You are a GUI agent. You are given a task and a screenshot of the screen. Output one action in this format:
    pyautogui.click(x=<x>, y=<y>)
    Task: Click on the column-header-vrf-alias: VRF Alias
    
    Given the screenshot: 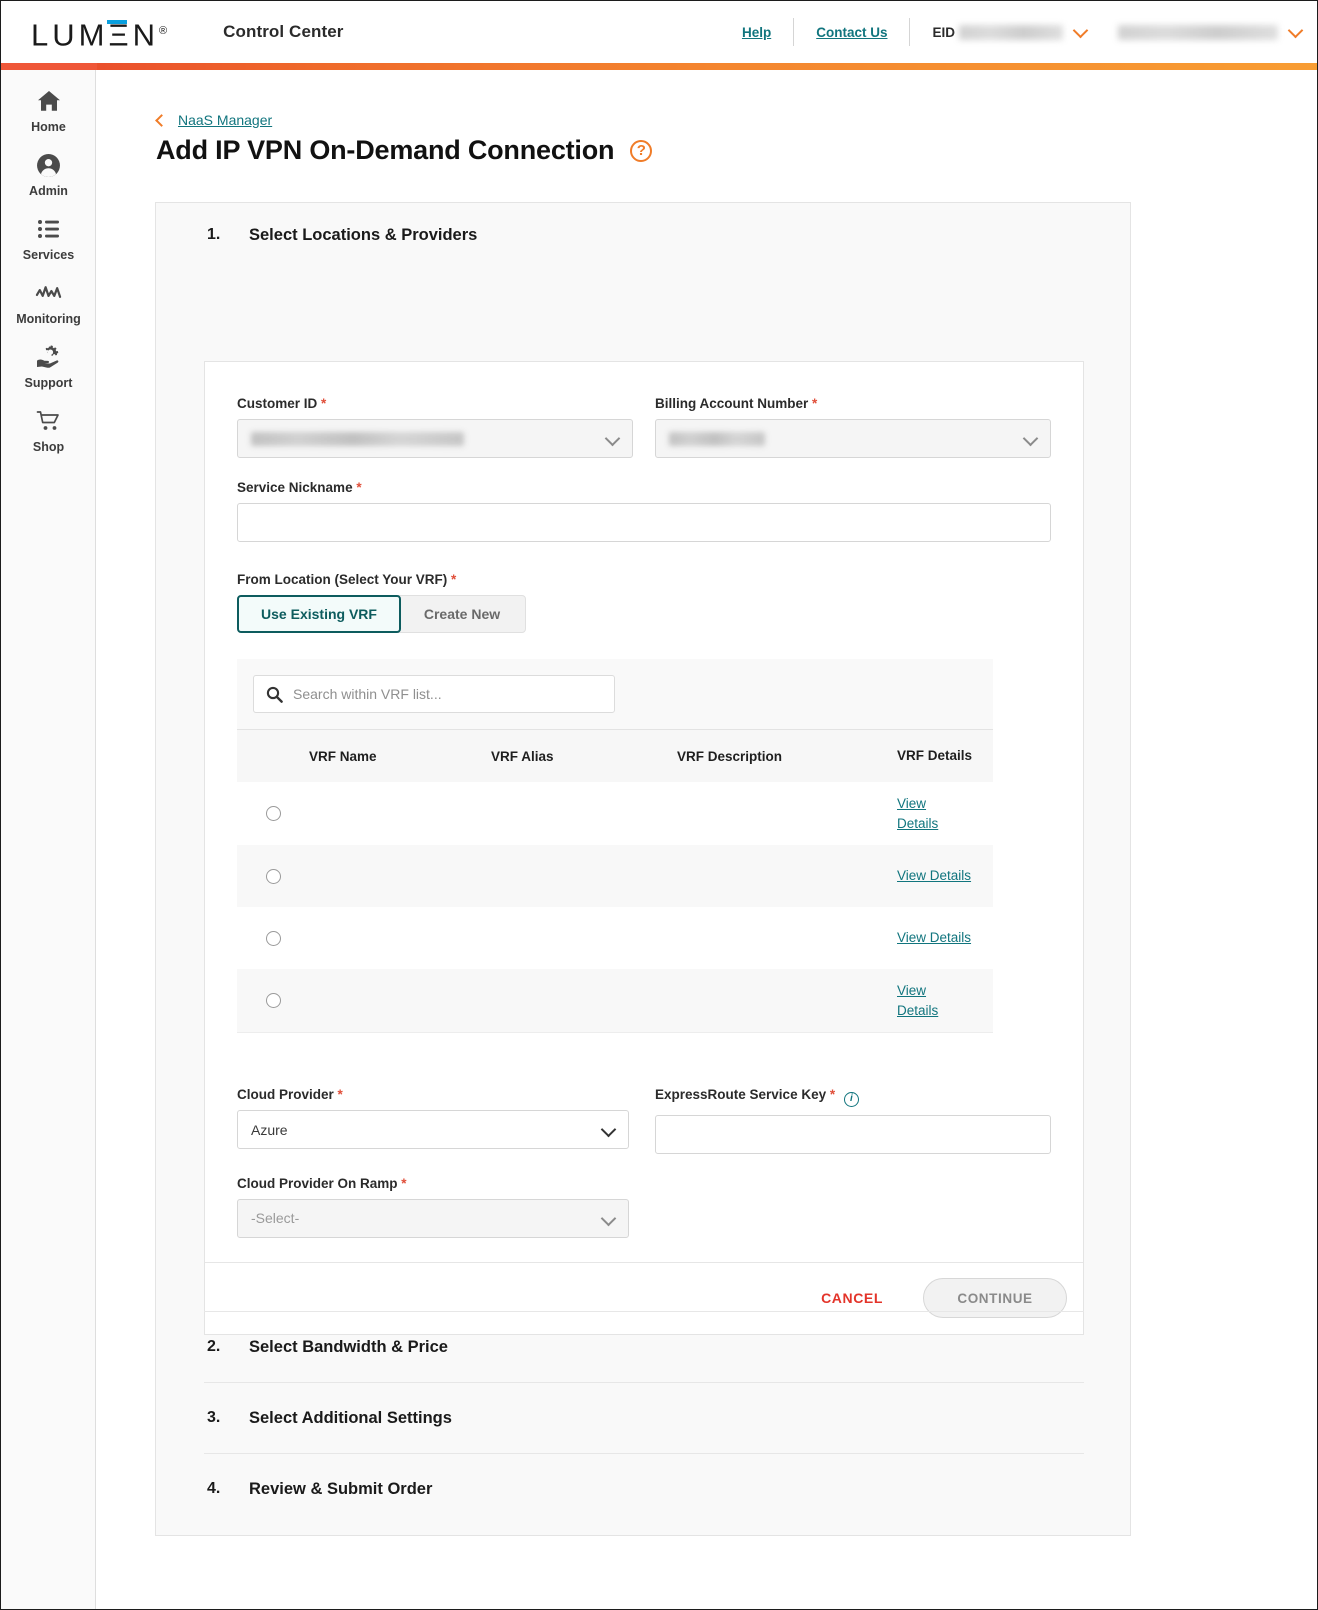 What is the action you would take?
    pyautogui.click(x=522, y=756)
    